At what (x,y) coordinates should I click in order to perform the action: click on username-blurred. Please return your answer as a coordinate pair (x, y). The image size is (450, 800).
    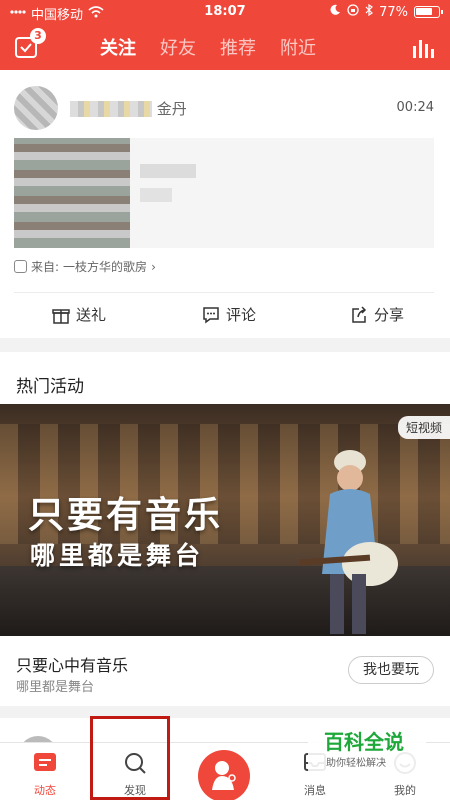
    Looking at the image, I should click on (111, 108).